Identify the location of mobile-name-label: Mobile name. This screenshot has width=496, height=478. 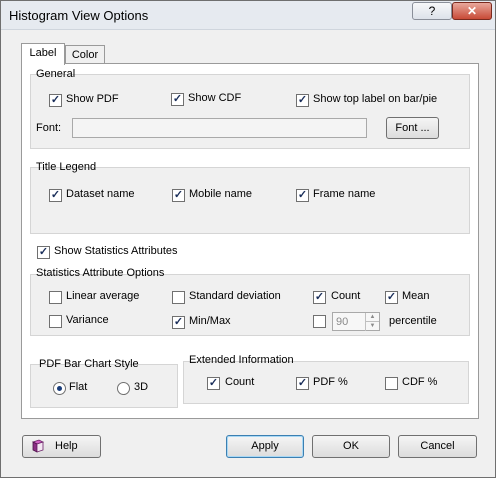
(220, 194).